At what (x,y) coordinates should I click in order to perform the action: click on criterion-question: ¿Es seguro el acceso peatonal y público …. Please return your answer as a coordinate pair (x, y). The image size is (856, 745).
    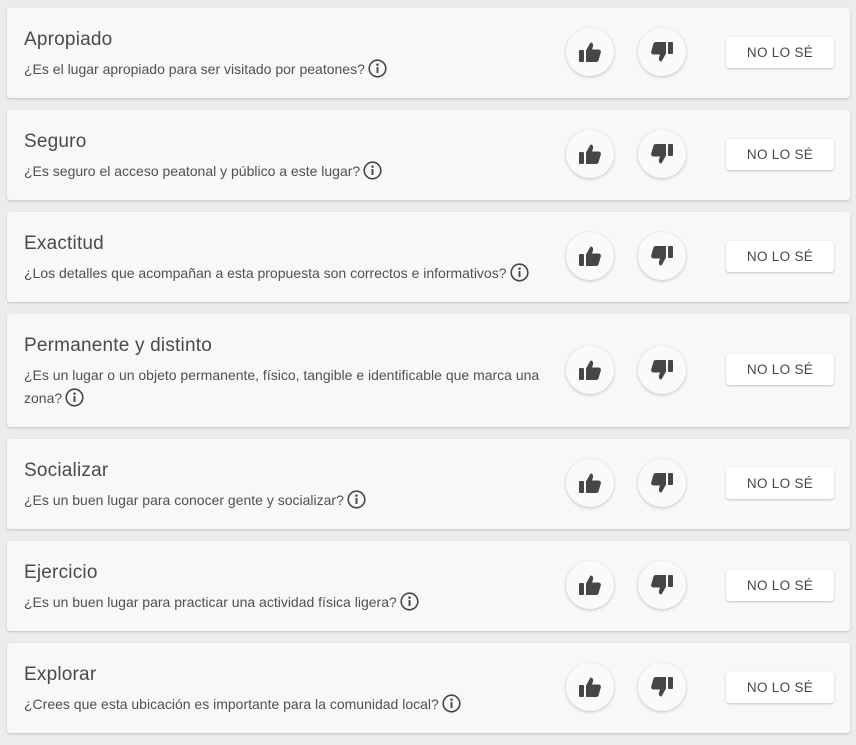
    Looking at the image, I should click on (292, 171).